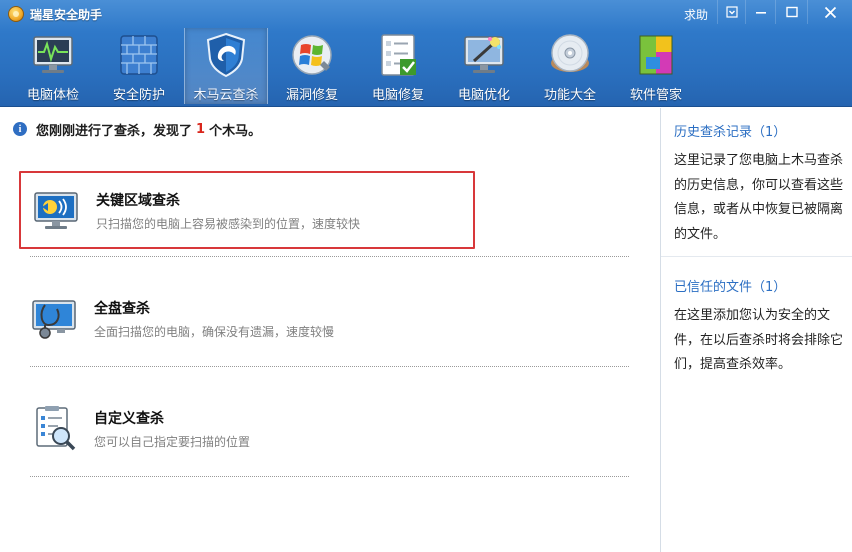 The image size is (852, 552). I want to click on minimize-button, so click(760, 12).